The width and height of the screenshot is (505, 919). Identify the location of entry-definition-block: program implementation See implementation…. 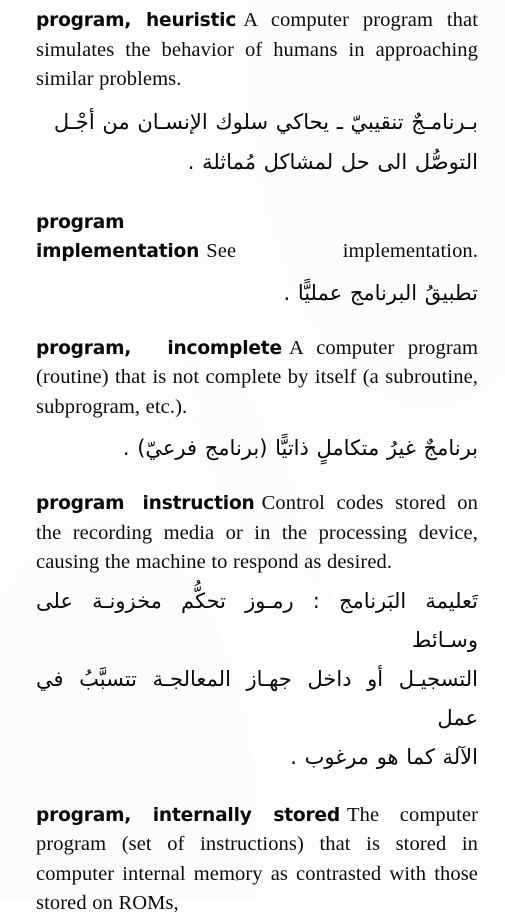
(257, 237).